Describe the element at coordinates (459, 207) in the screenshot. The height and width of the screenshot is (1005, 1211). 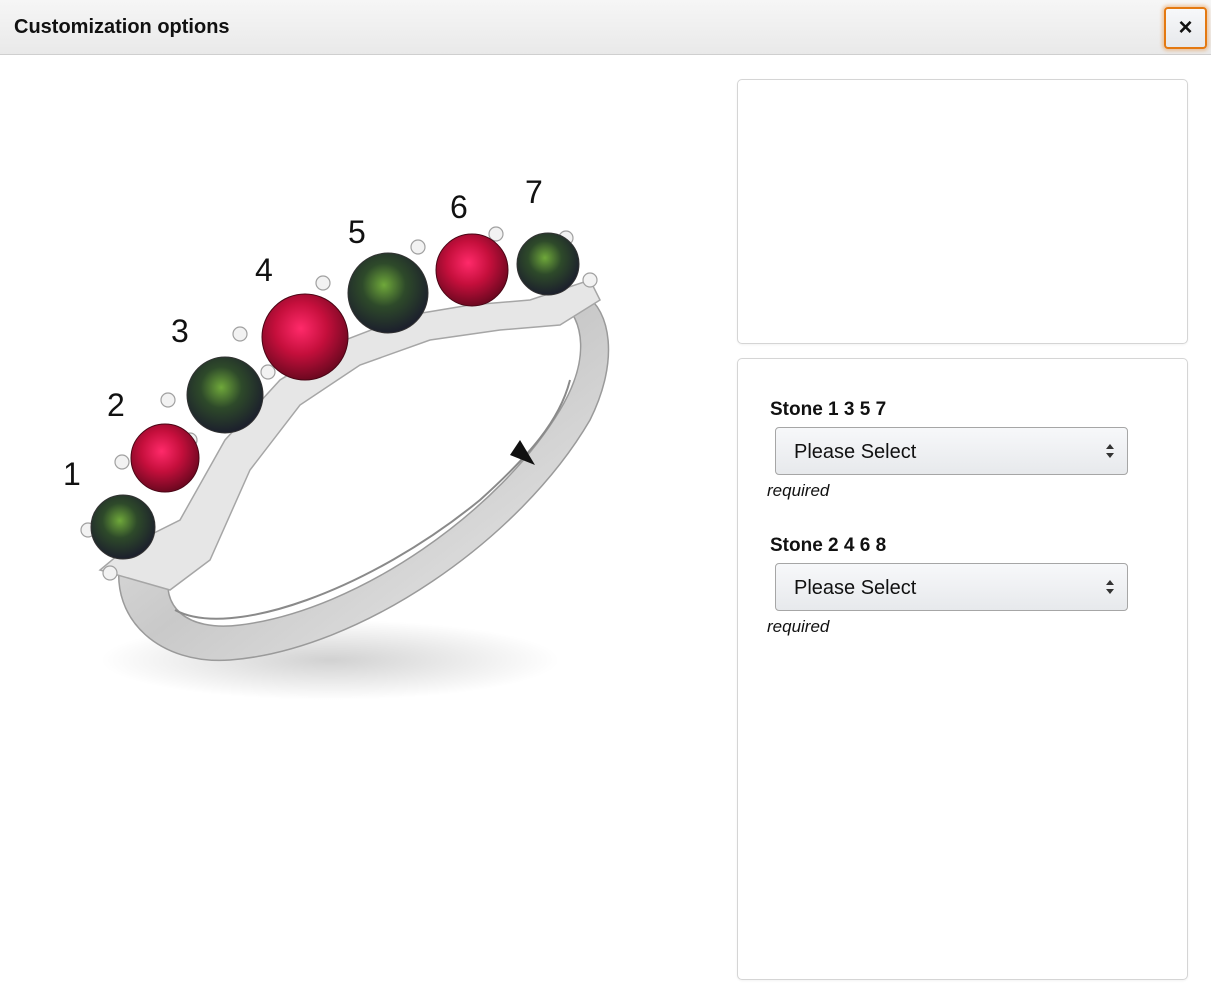
I see `stone-number-6: 6` at that location.